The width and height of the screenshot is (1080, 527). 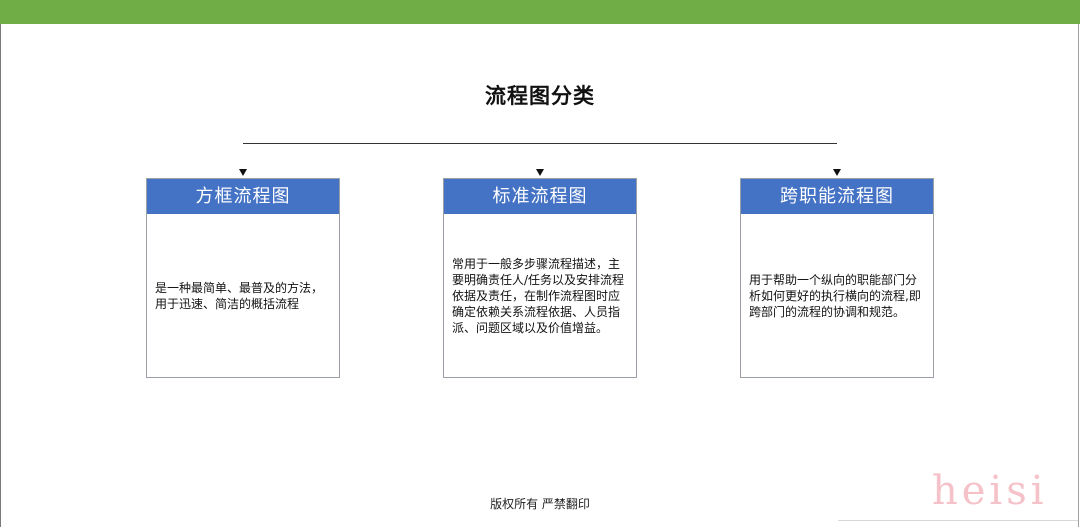 I want to click on copyright-notice: 版权所有 严禁翻印, so click(x=540, y=504).